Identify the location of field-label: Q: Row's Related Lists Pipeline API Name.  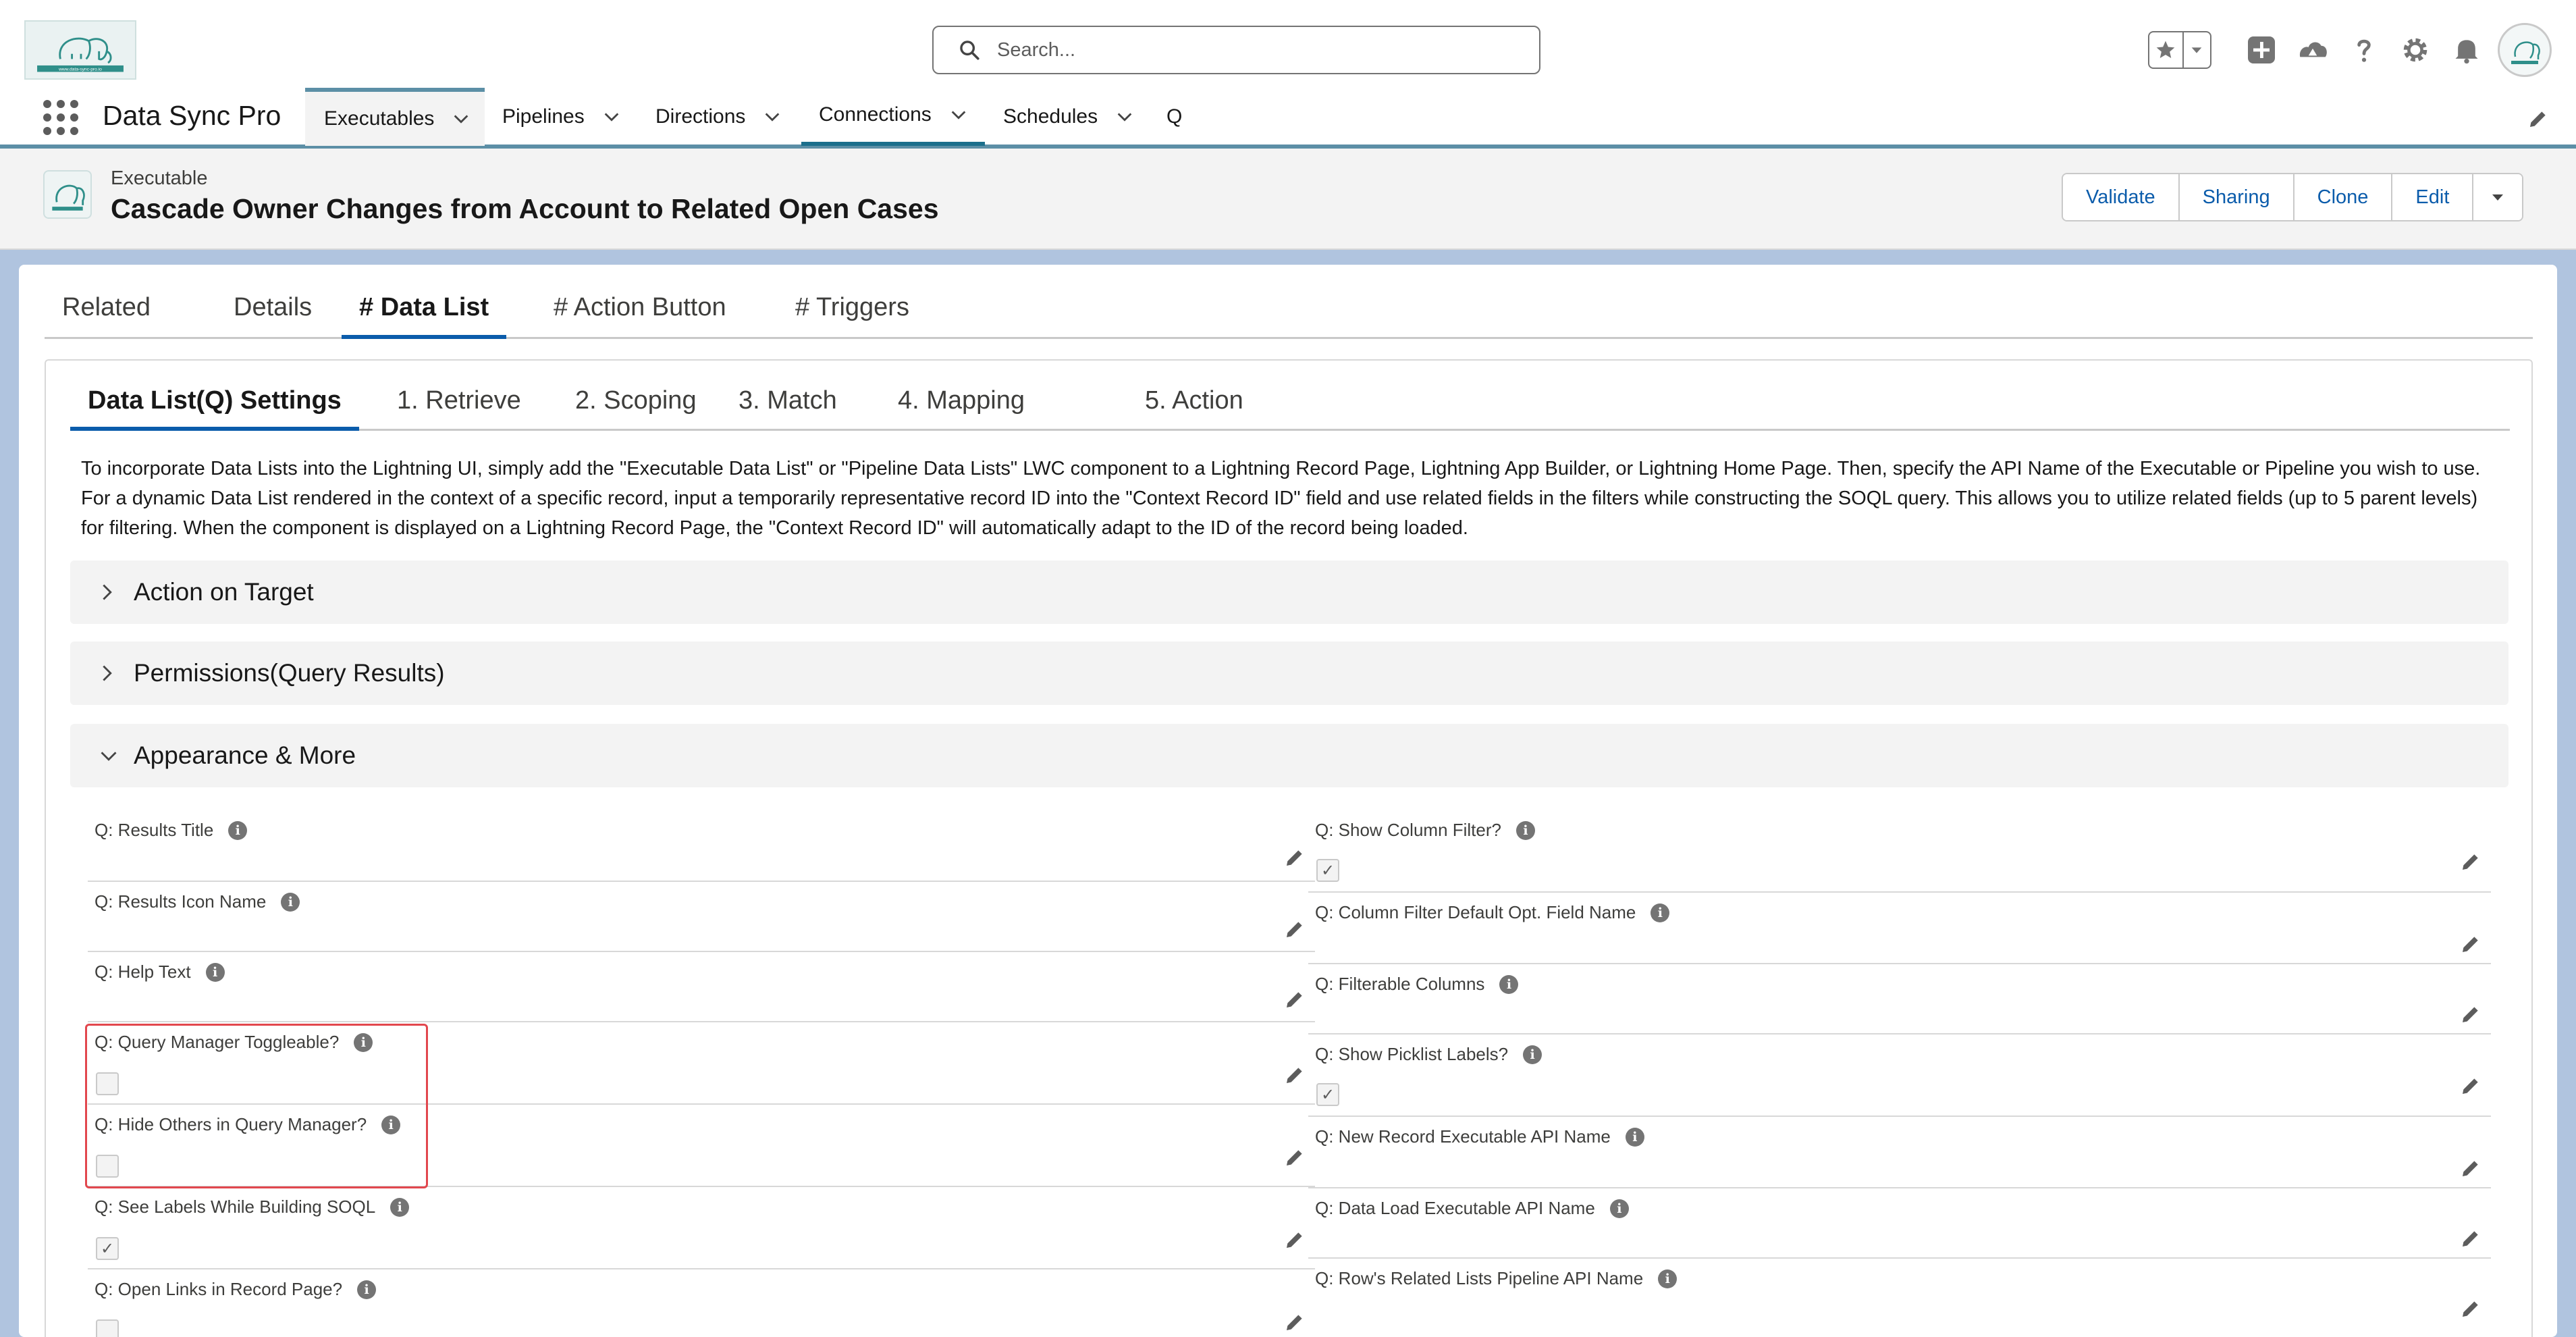
(1480, 1278).